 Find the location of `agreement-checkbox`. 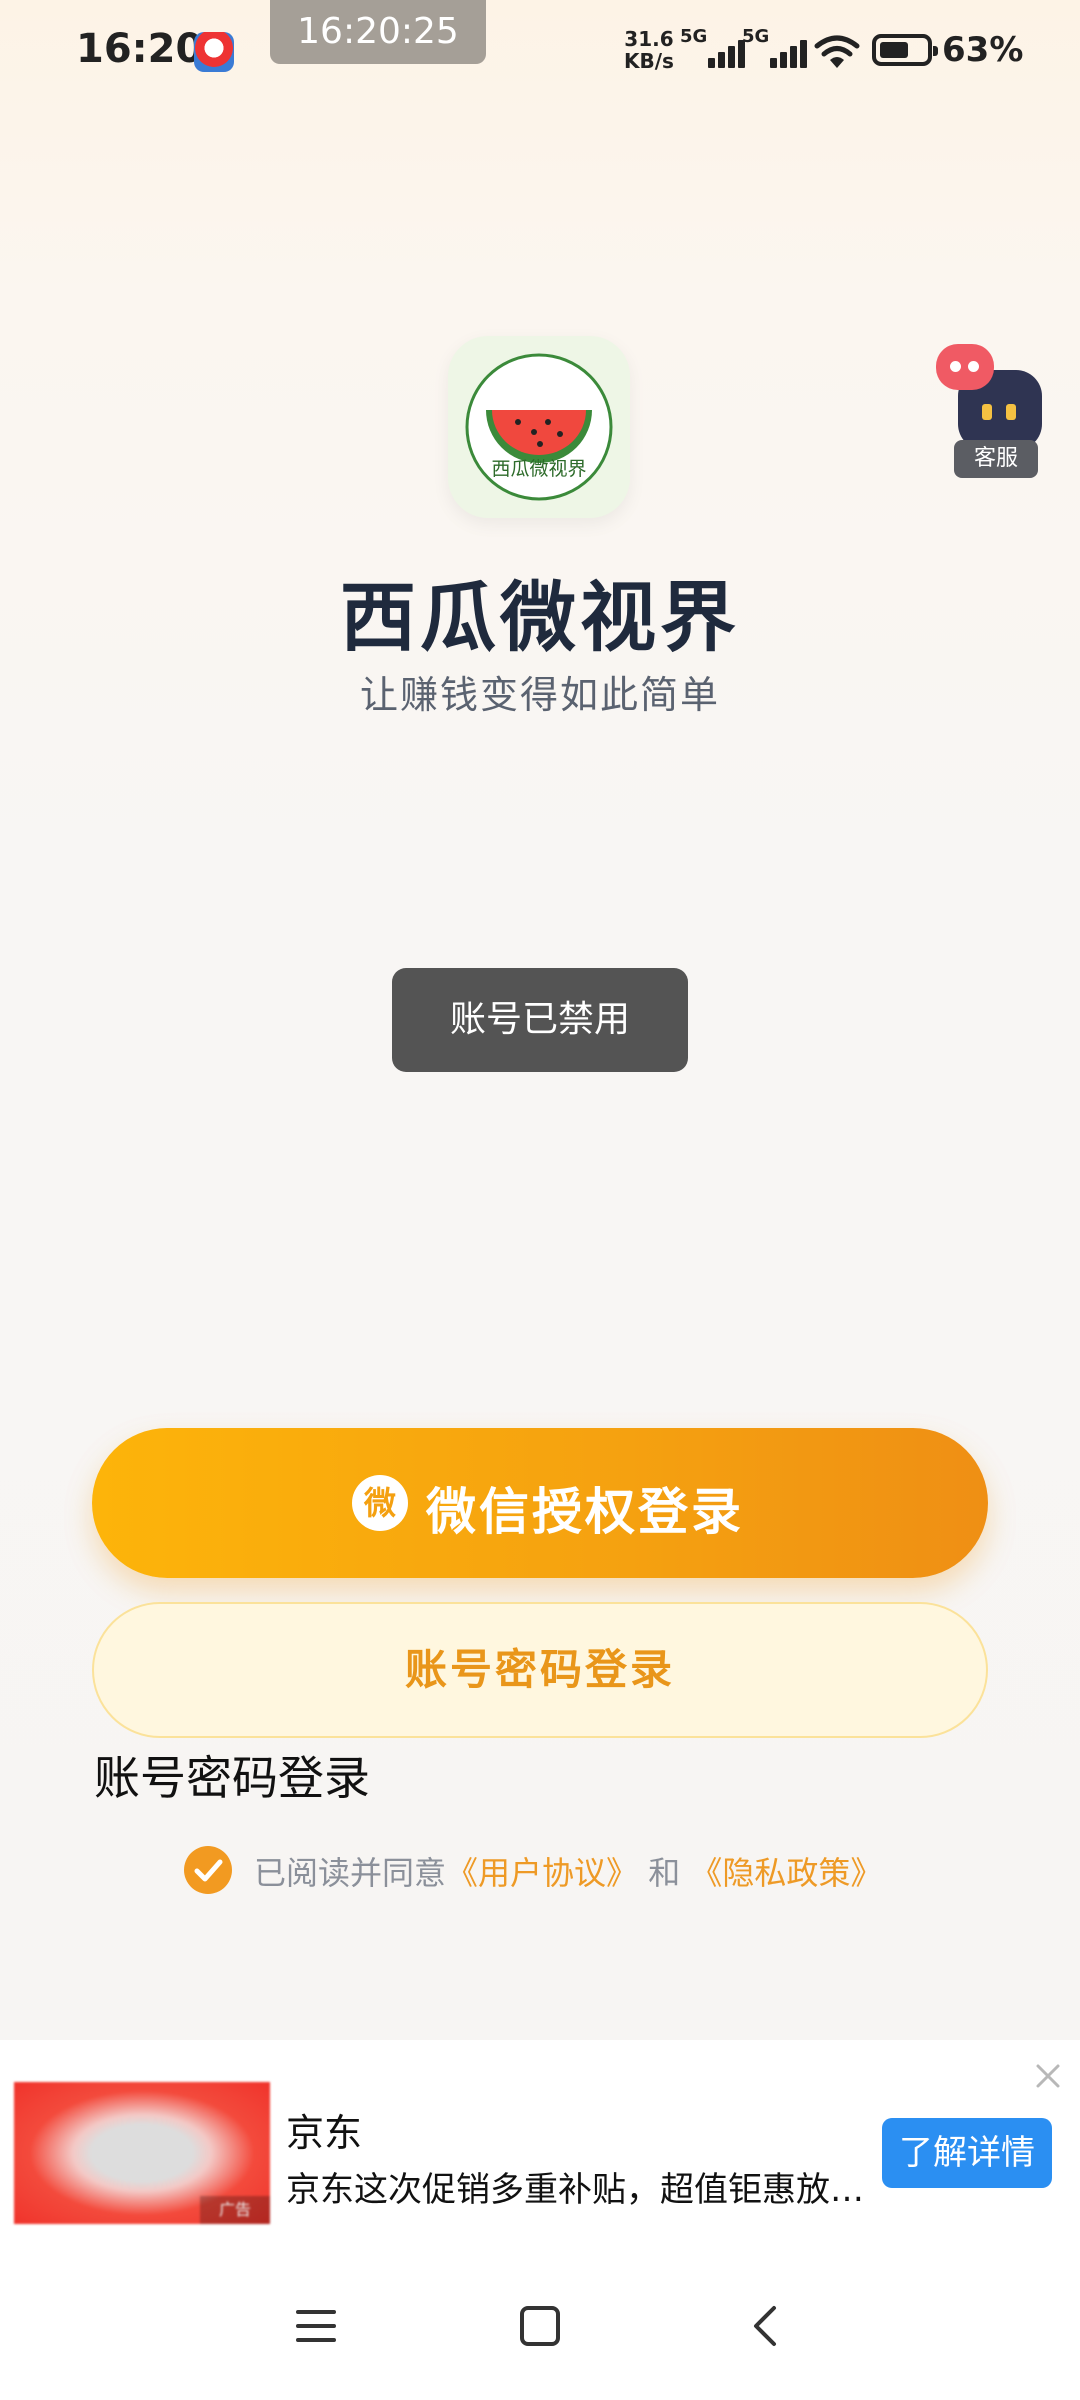

agreement-checkbox is located at coordinates (208, 1870).